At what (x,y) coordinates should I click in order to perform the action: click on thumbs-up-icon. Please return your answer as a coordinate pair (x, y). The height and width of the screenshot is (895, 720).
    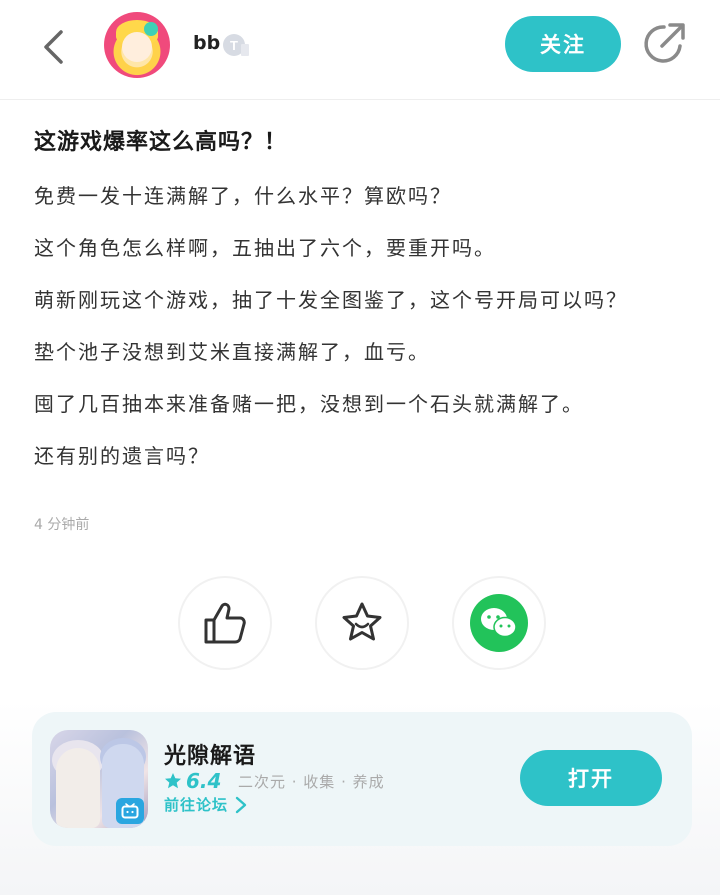
    Looking at the image, I should click on (225, 623).